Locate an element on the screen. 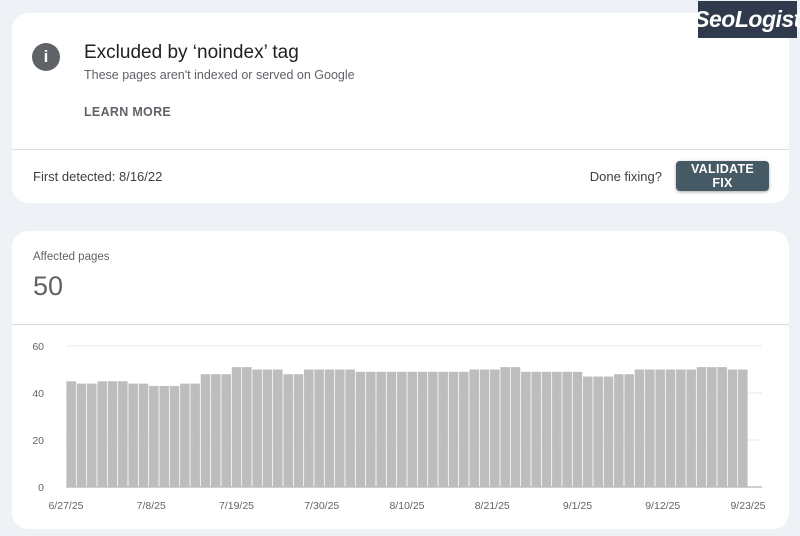 This screenshot has width=800, height=536. issue-title: Excluded by ‘noindex’ tag is located at coordinates (191, 52).